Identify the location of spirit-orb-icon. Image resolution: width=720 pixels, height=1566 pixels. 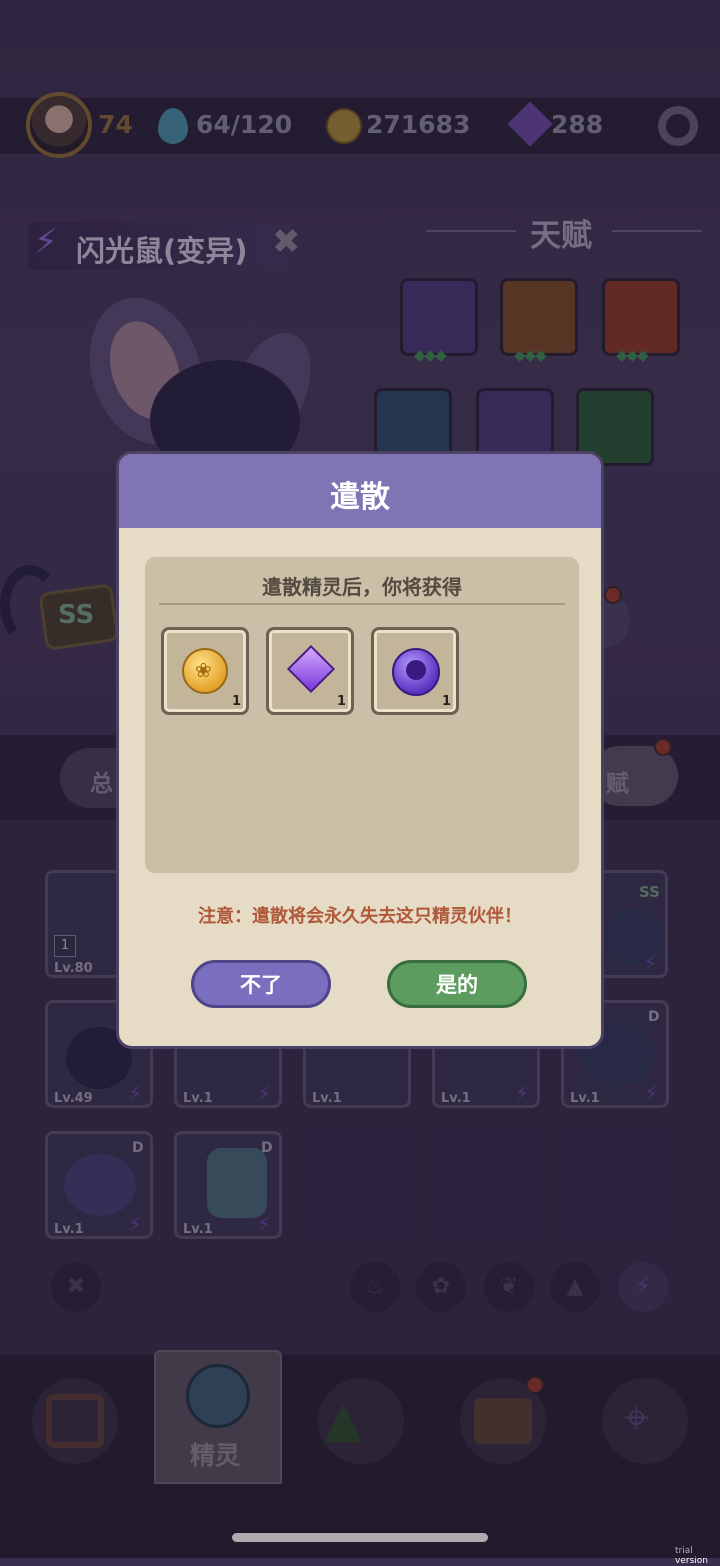
(416, 672).